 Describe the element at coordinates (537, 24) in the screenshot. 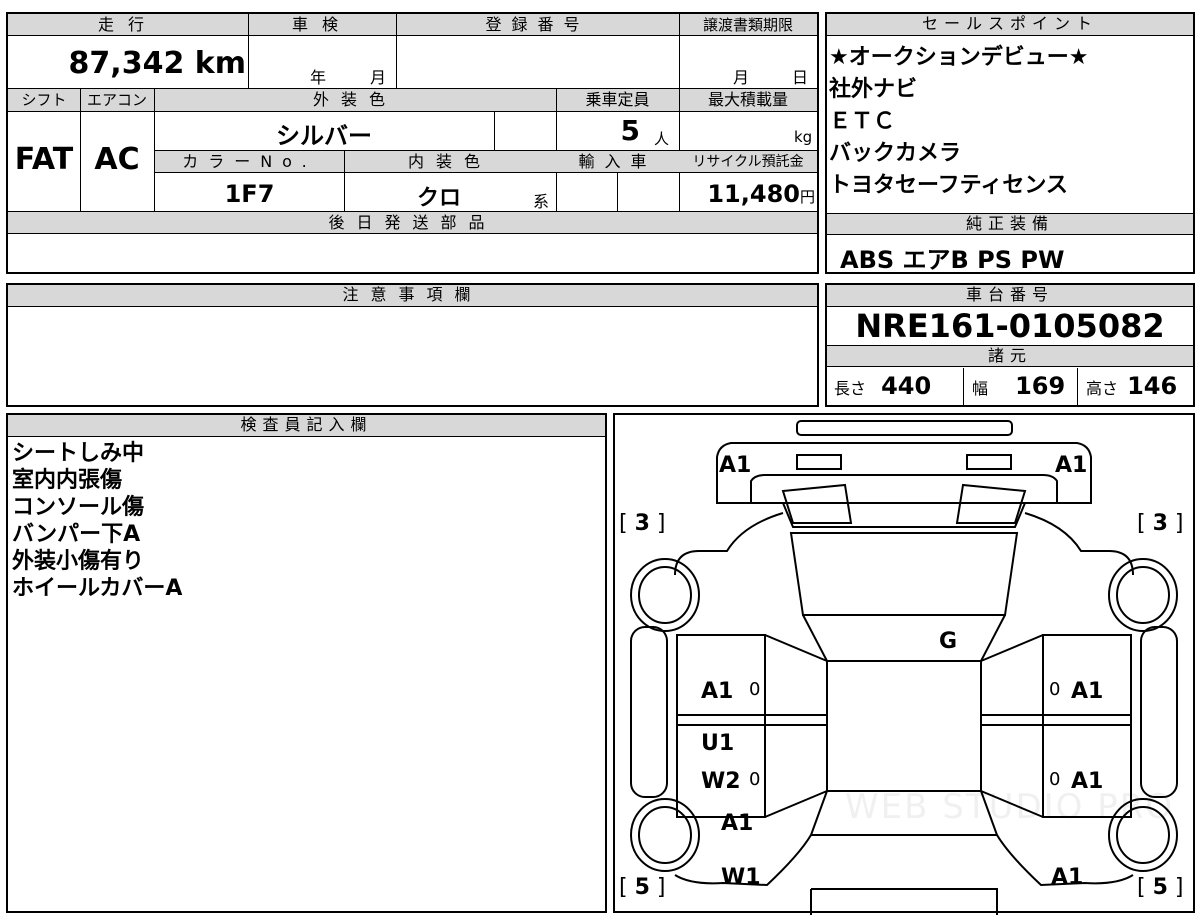

I see `registration-header: 登録番号` at that location.